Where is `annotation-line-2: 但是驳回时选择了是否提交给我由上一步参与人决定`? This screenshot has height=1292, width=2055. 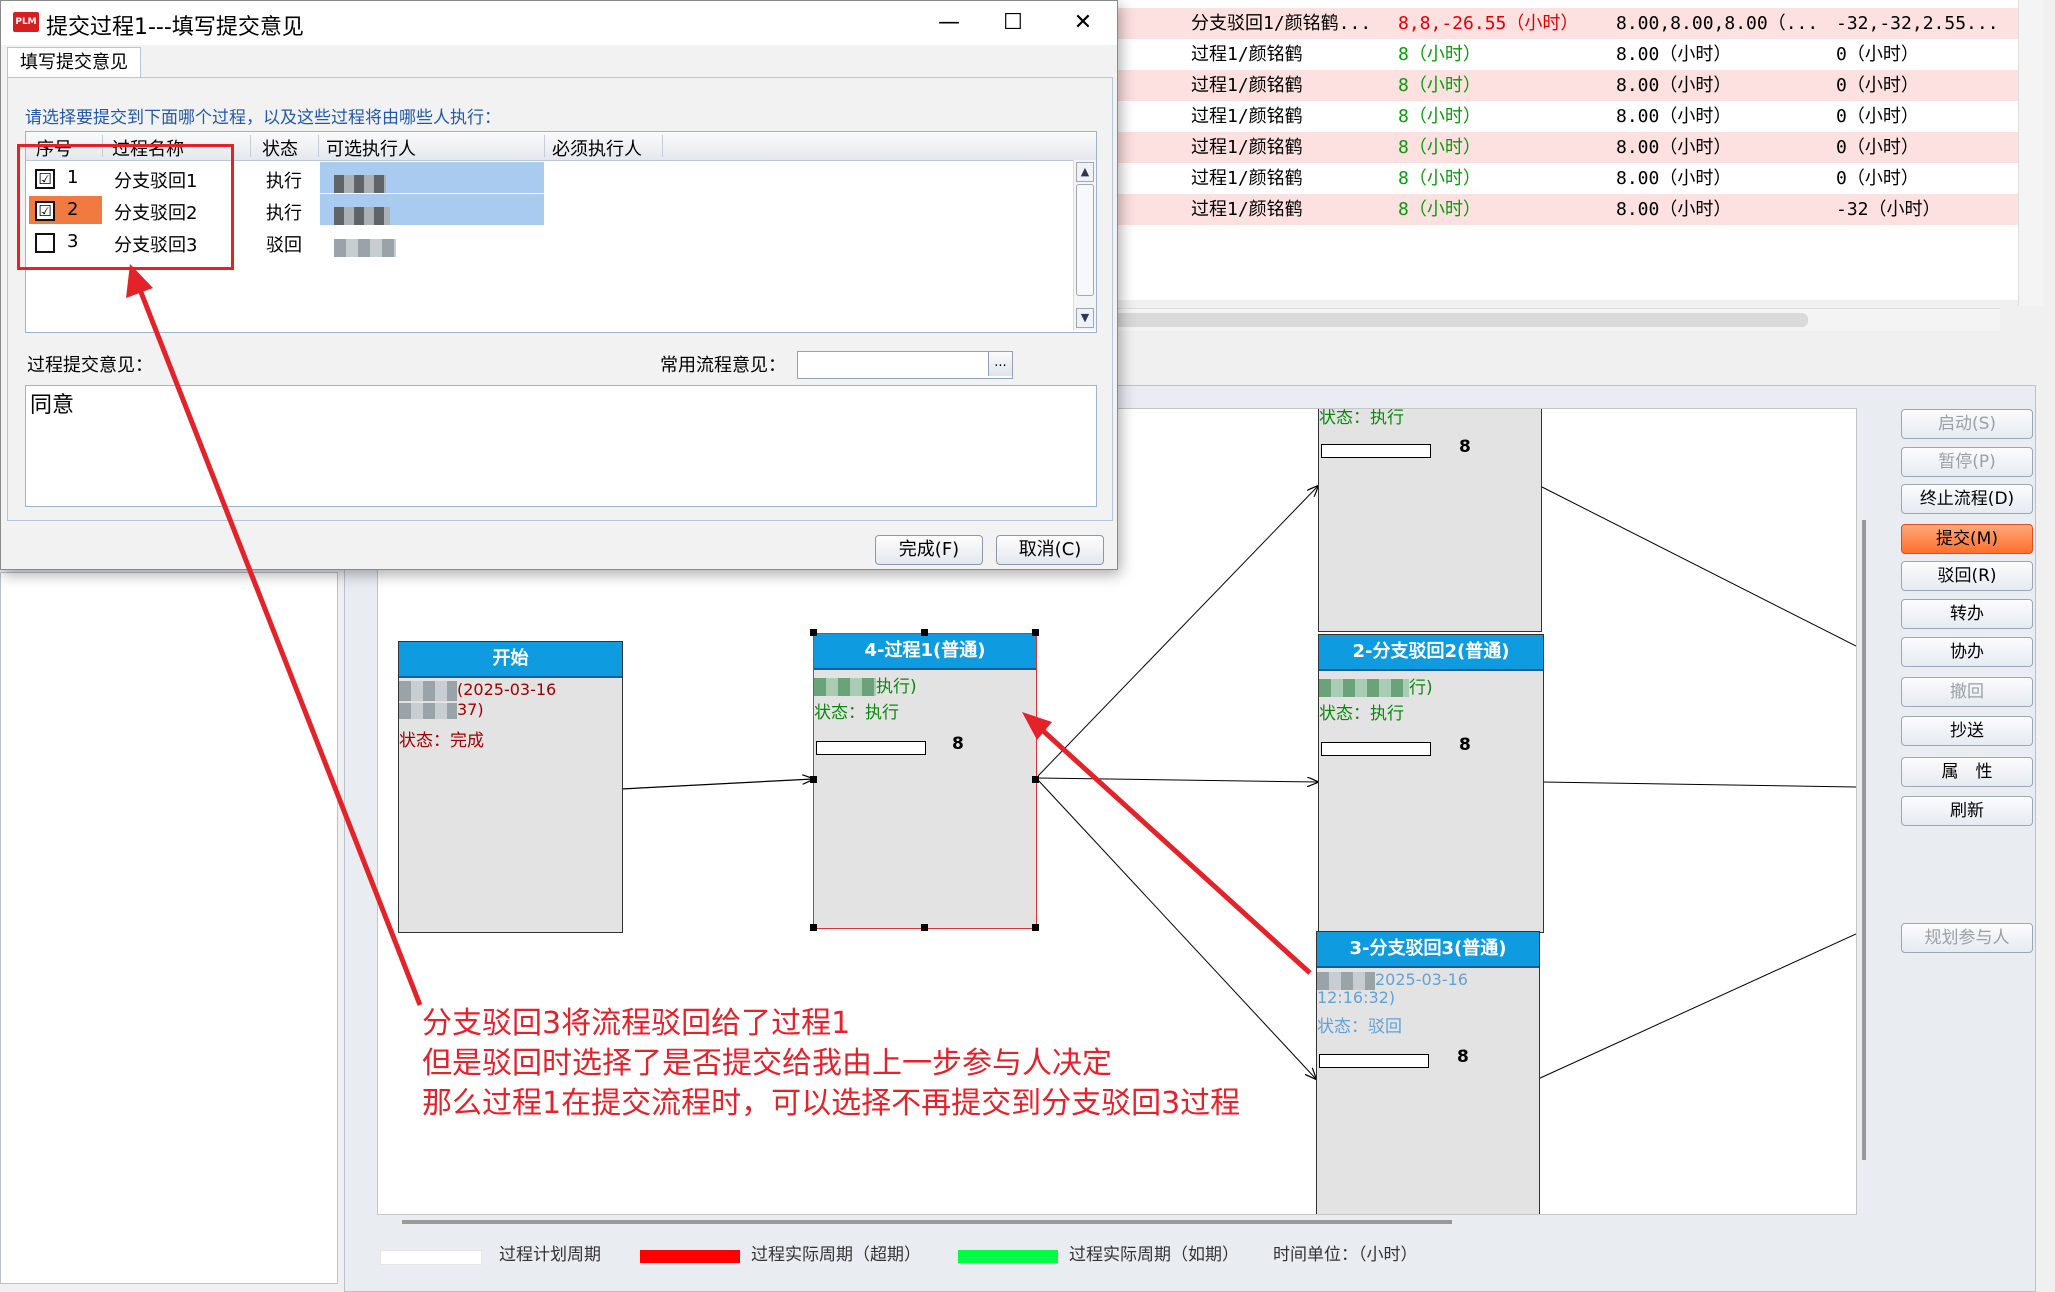 annotation-line-2: 但是驳回时选择了是否提交给我由上一步参与人决定 is located at coordinates (767, 1063).